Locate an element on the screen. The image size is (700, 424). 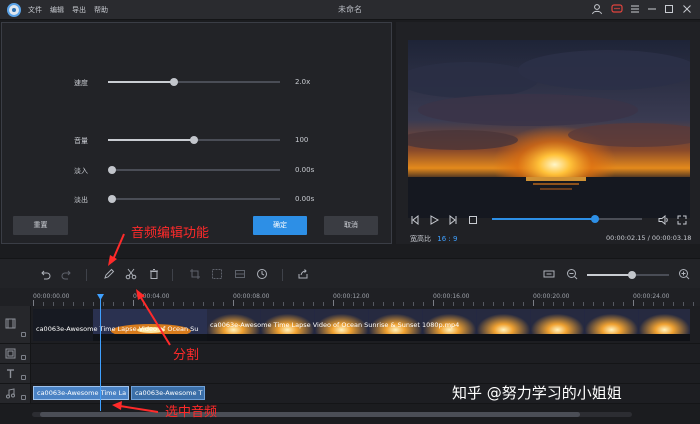
annotation-select-audio: 选中音频 is located at coordinates (191, 412).